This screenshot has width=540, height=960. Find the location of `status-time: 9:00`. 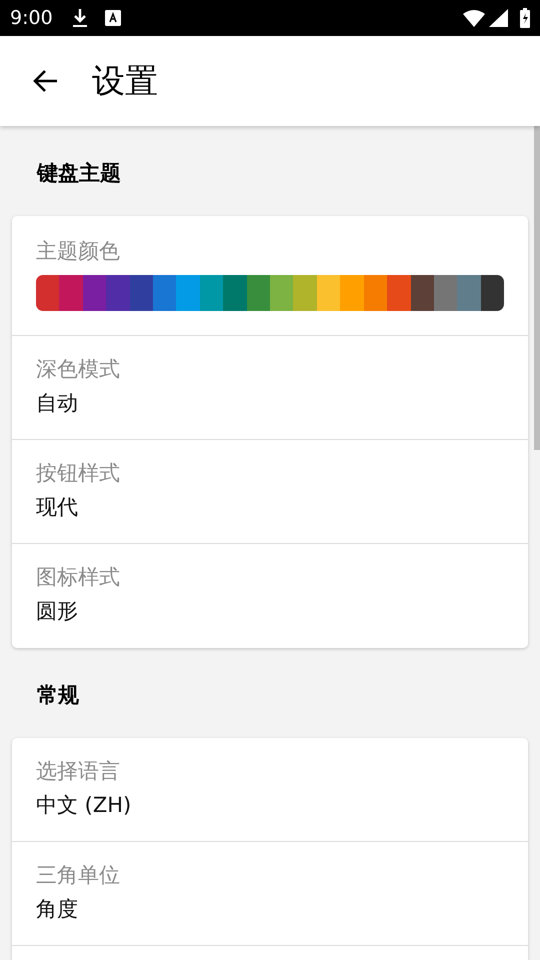

status-time: 9:00 is located at coordinates (31, 18).